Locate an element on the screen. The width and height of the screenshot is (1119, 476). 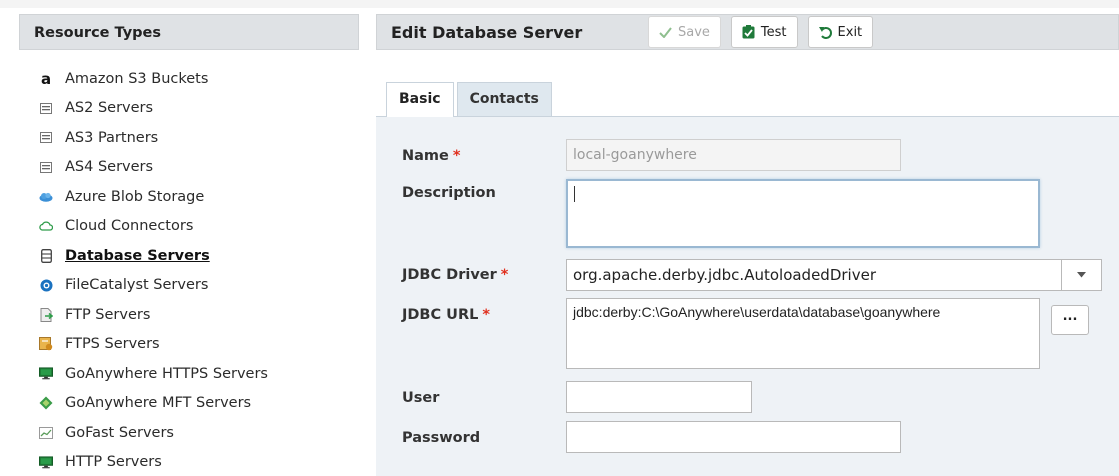
sidebar-item-label: GoAnywhere MFT Servers is located at coordinates (158, 403).